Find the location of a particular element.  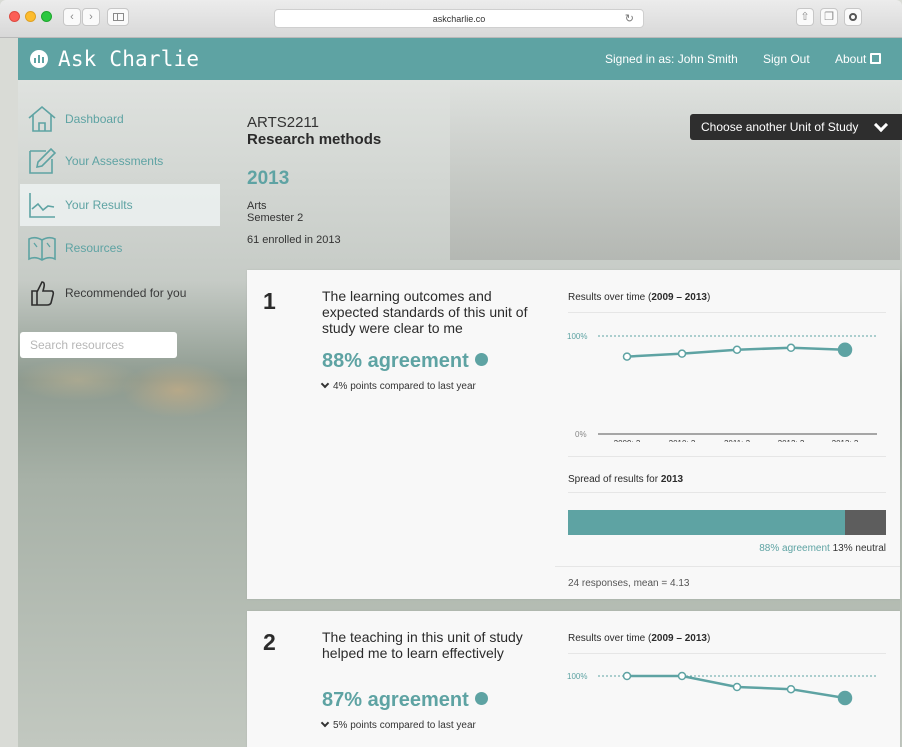

pencil-icon is located at coordinates (43, 160).